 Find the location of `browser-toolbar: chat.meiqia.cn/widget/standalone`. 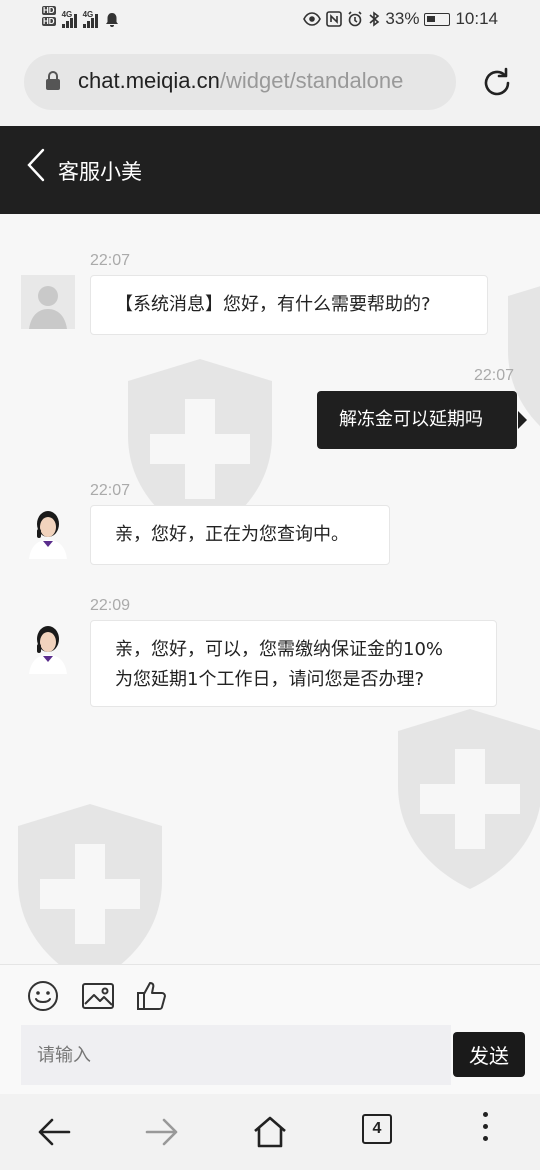

browser-toolbar: chat.meiqia.cn/widget/standalone is located at coordinates (270, 83).